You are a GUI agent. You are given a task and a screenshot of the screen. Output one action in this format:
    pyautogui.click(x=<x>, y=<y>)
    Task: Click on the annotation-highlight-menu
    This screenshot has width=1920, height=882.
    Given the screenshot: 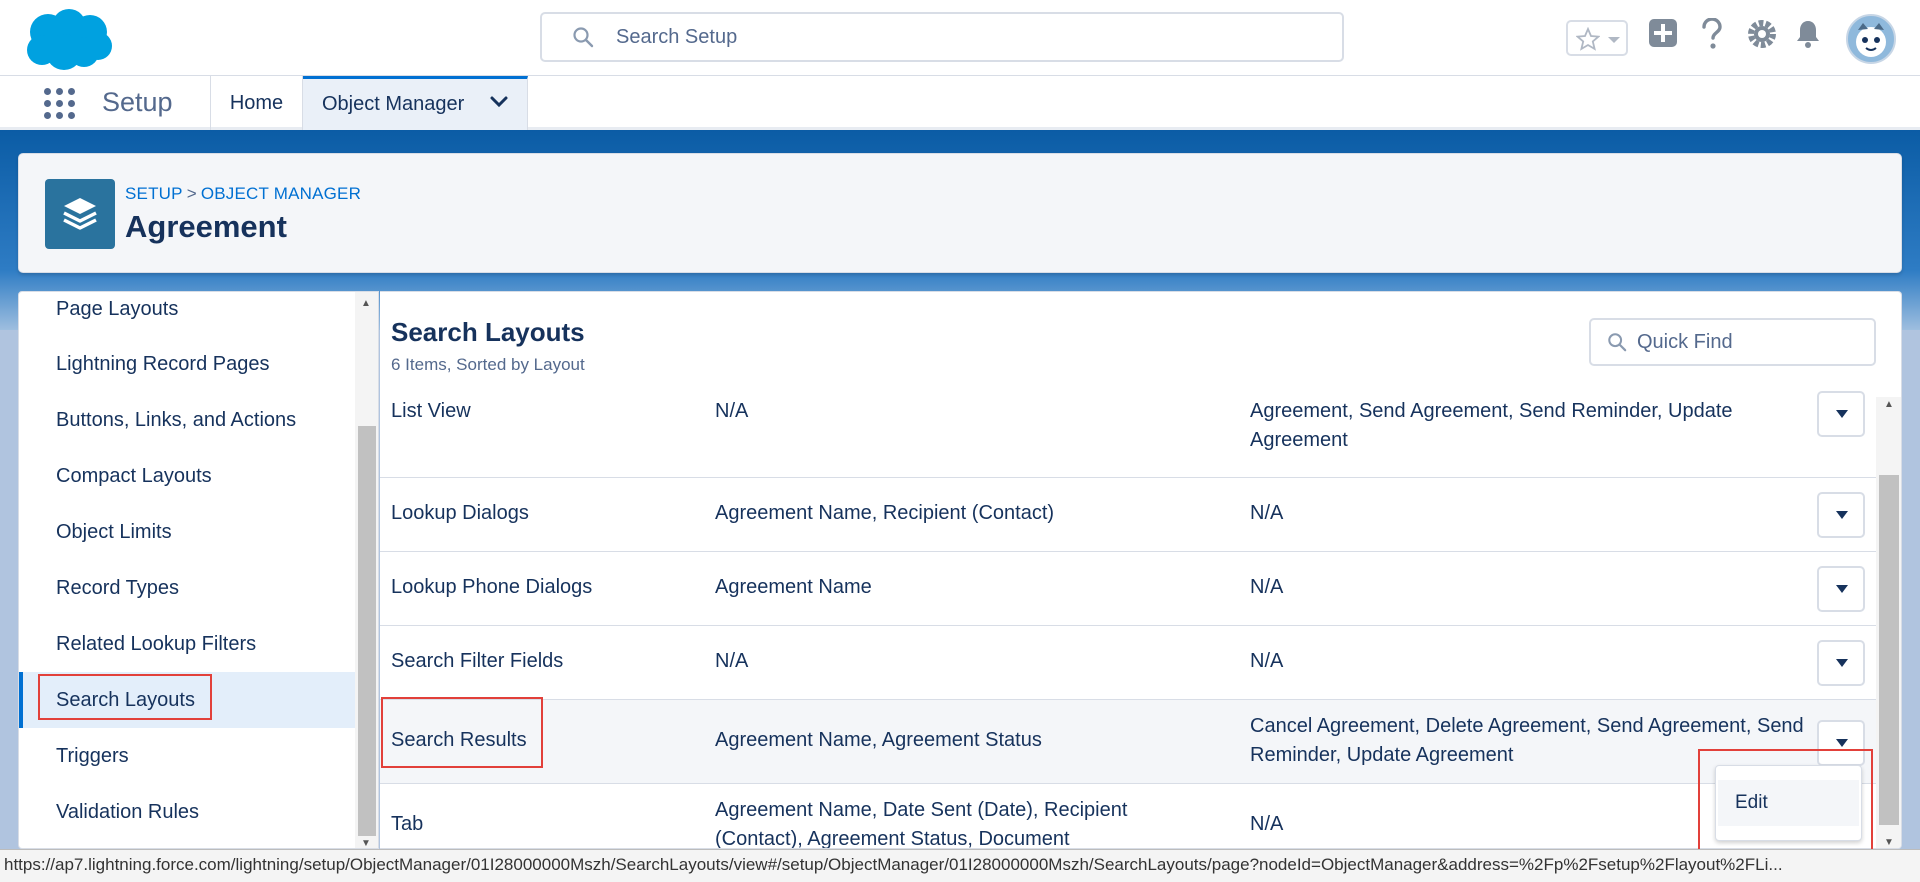 What is the action you would take?
    pyautogui.click(x=1785, y=802)
    